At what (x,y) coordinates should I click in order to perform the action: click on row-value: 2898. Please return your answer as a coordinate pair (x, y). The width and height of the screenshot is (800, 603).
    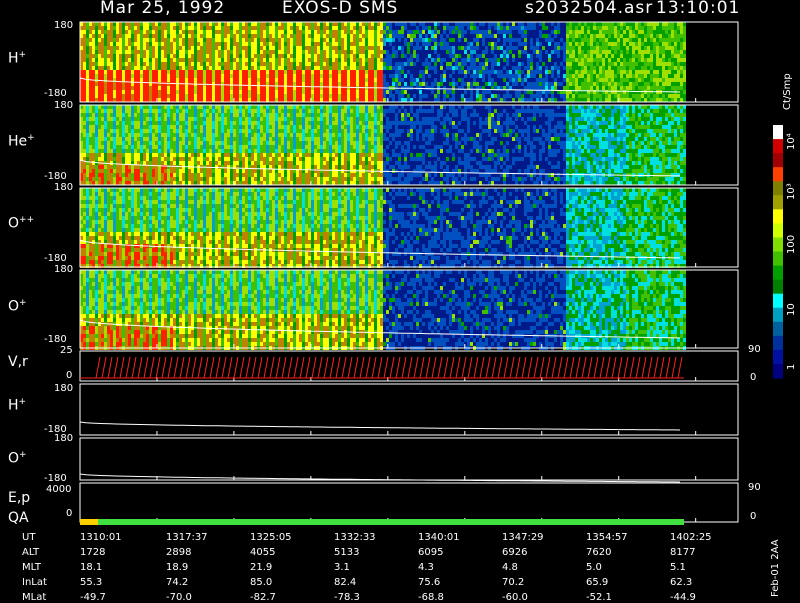
    Looking at the image, I should click on (178, 552).